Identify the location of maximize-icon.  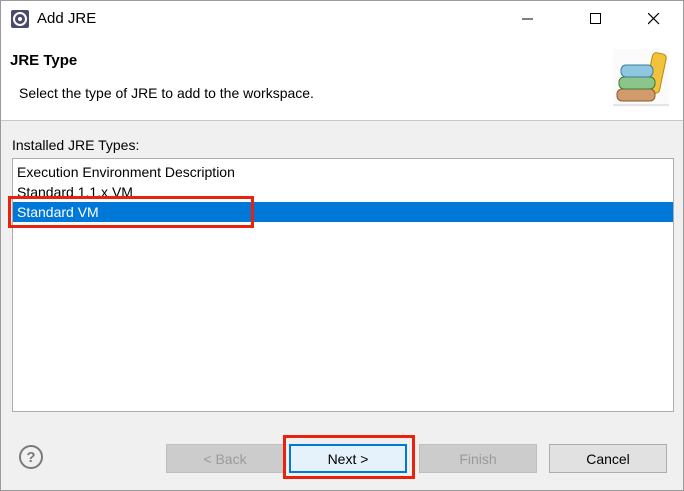
(595, 18).